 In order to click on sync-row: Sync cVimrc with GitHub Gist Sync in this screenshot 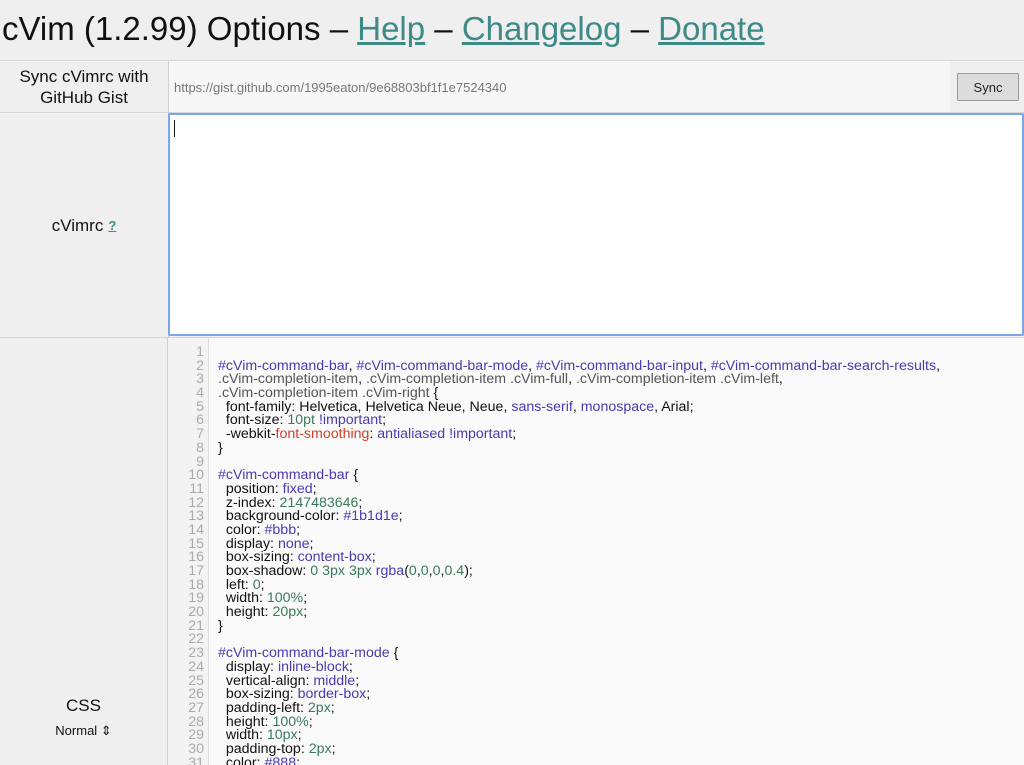, I will do `click(512, 86)`.